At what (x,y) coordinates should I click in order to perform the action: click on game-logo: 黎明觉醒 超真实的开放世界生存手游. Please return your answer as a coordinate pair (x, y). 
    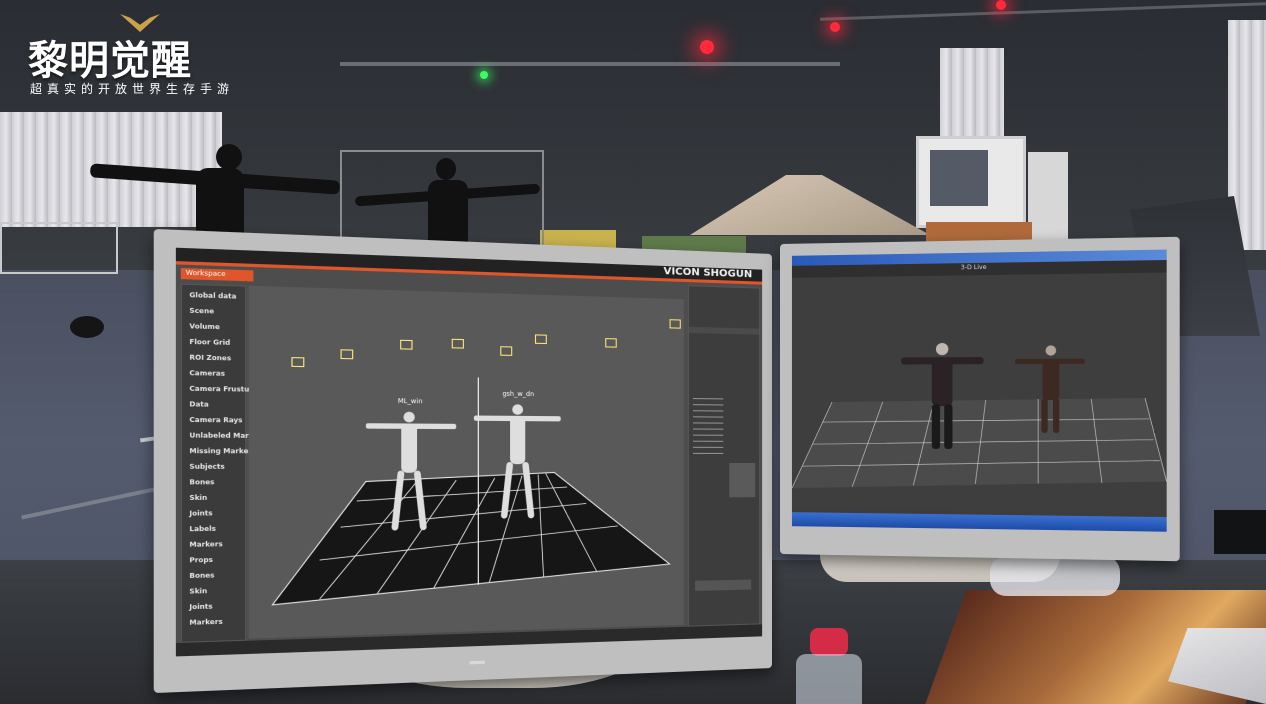
    Looking at the image, I should click on (148, 59).